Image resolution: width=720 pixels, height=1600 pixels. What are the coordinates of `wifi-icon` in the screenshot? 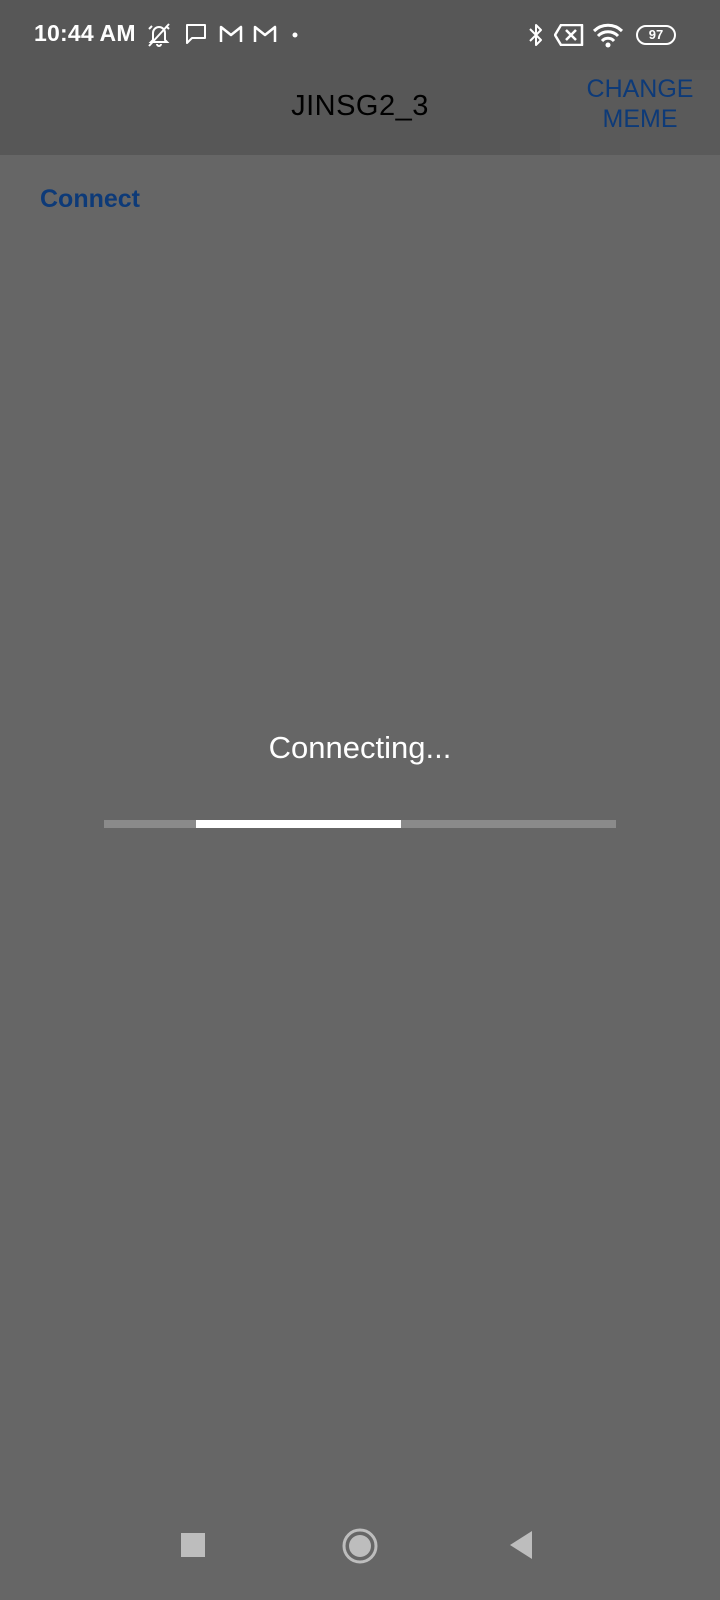 It's located at (608, 35).